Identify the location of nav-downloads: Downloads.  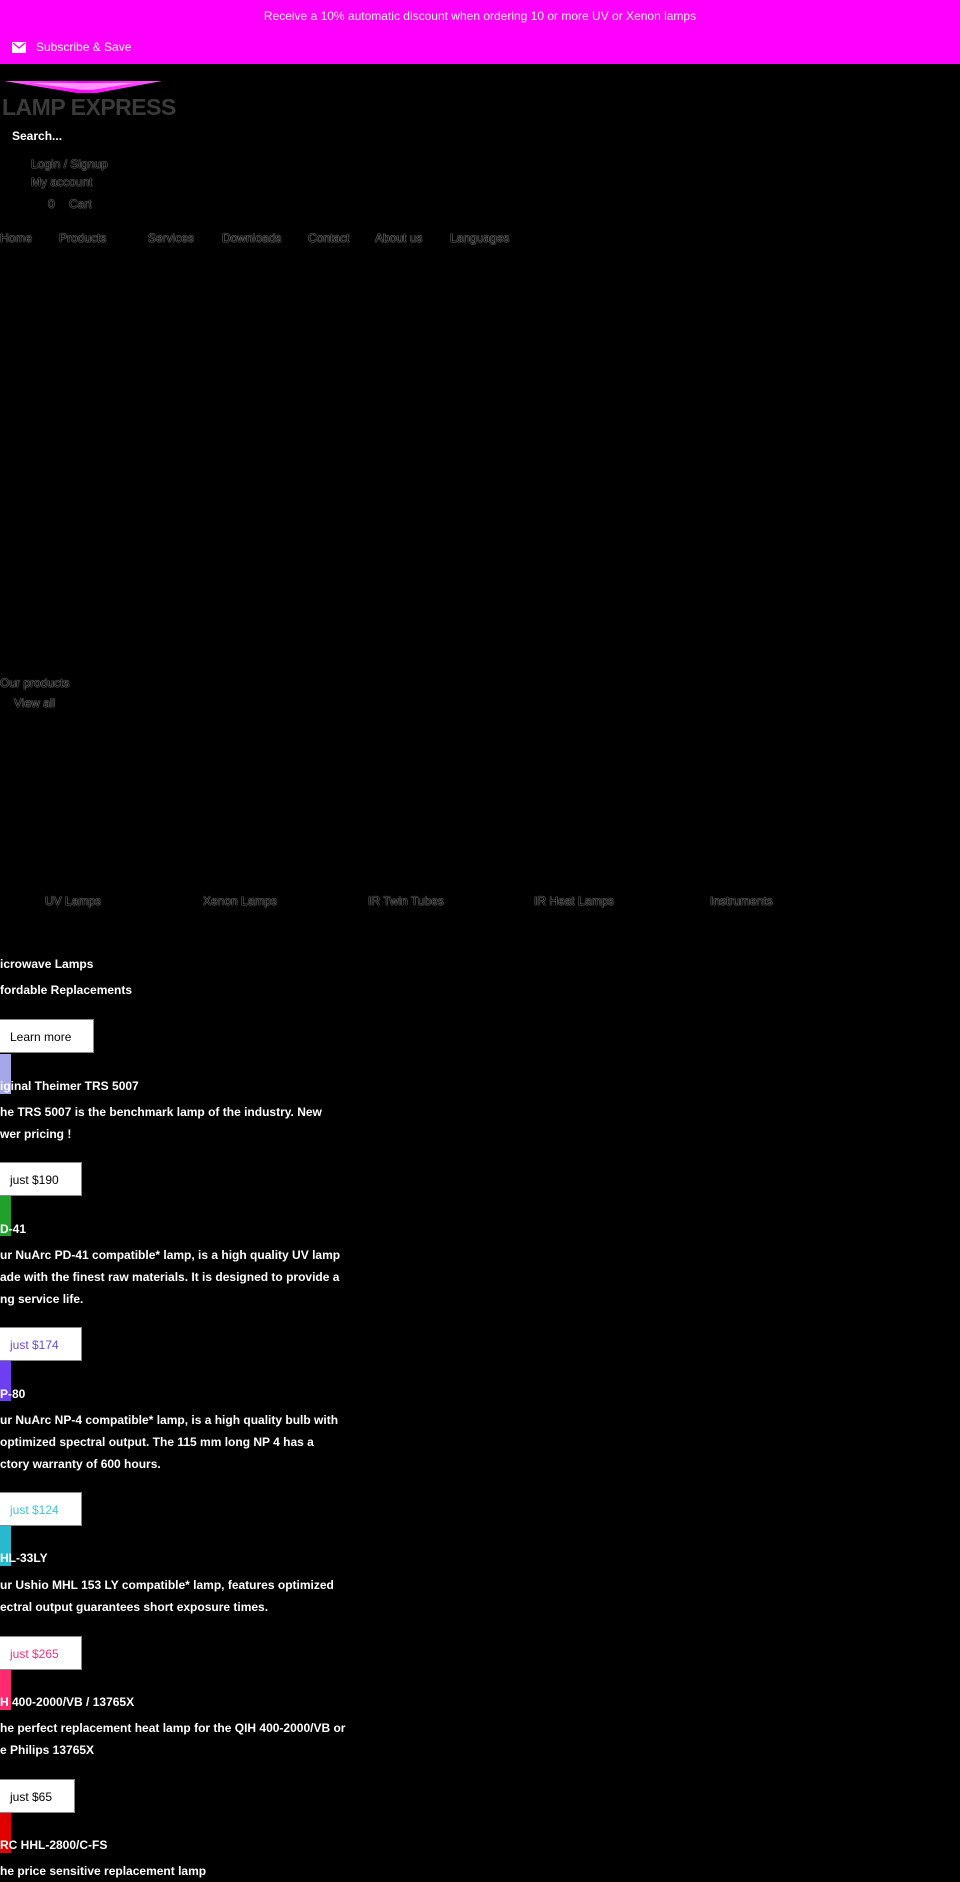
(251, 238).